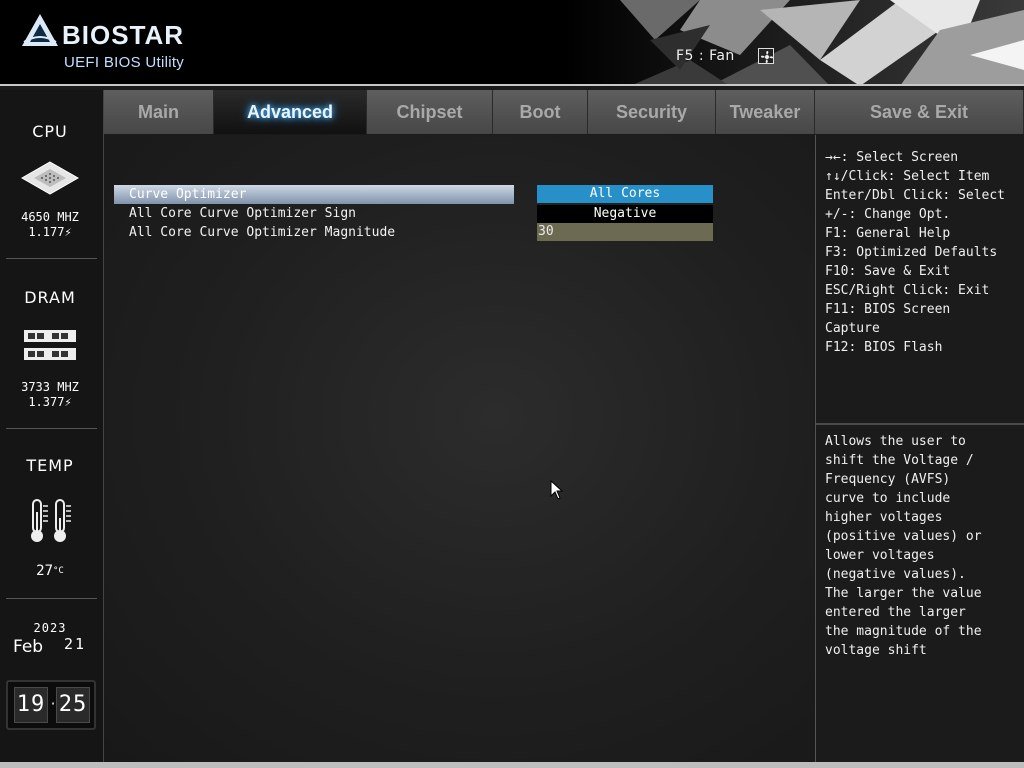  I want to click on brand-name: BIOSTAR, so click(123, 35).